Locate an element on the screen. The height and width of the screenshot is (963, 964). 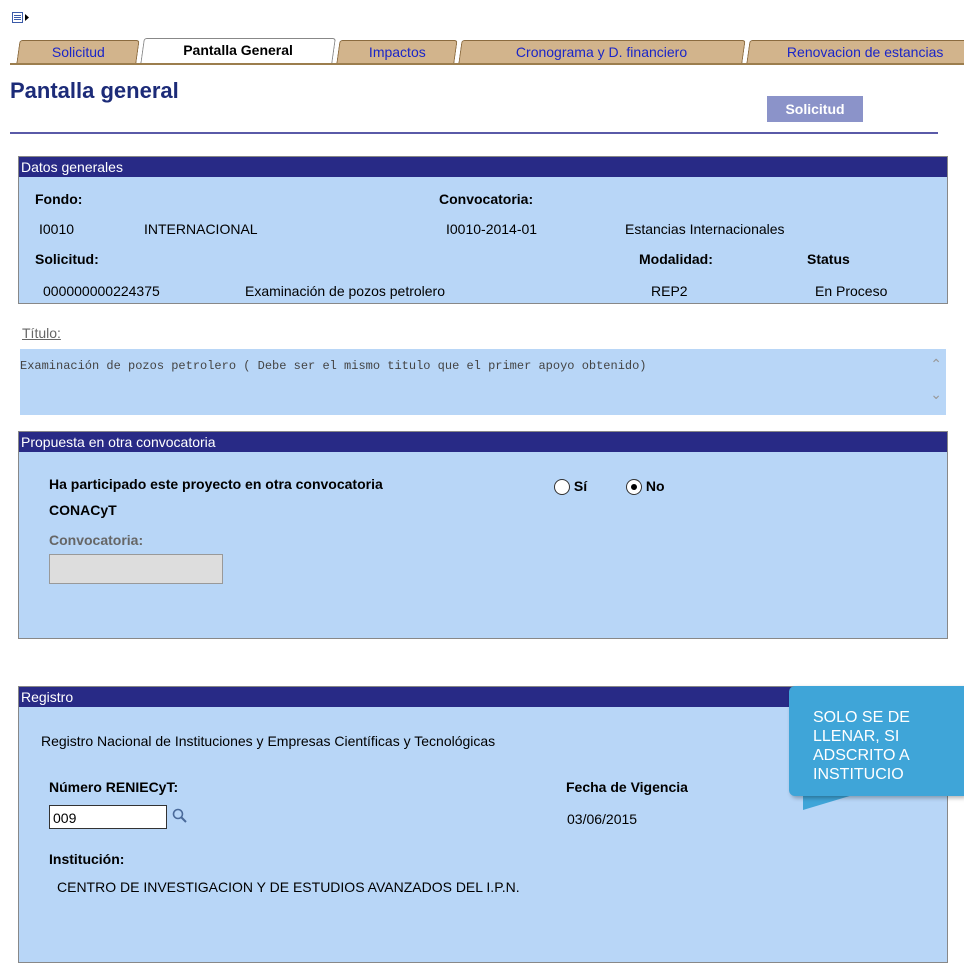
callout-line: ADSCRITO A is located at coordinates (861, 755).